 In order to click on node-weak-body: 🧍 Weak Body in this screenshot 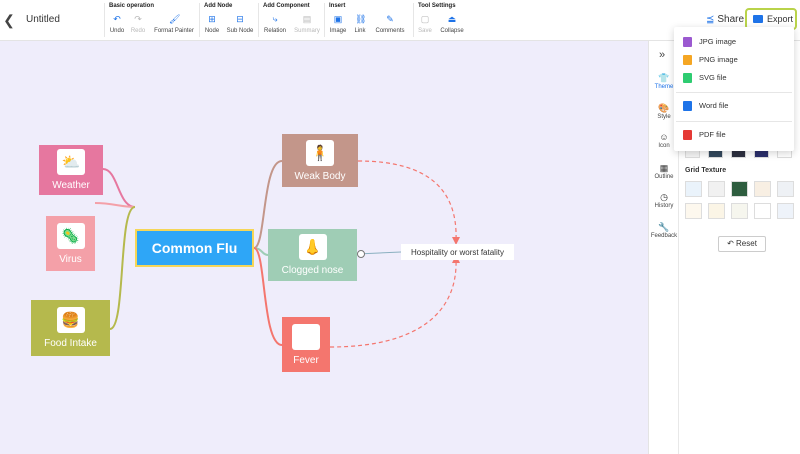, I will do `click(320, 160)`.